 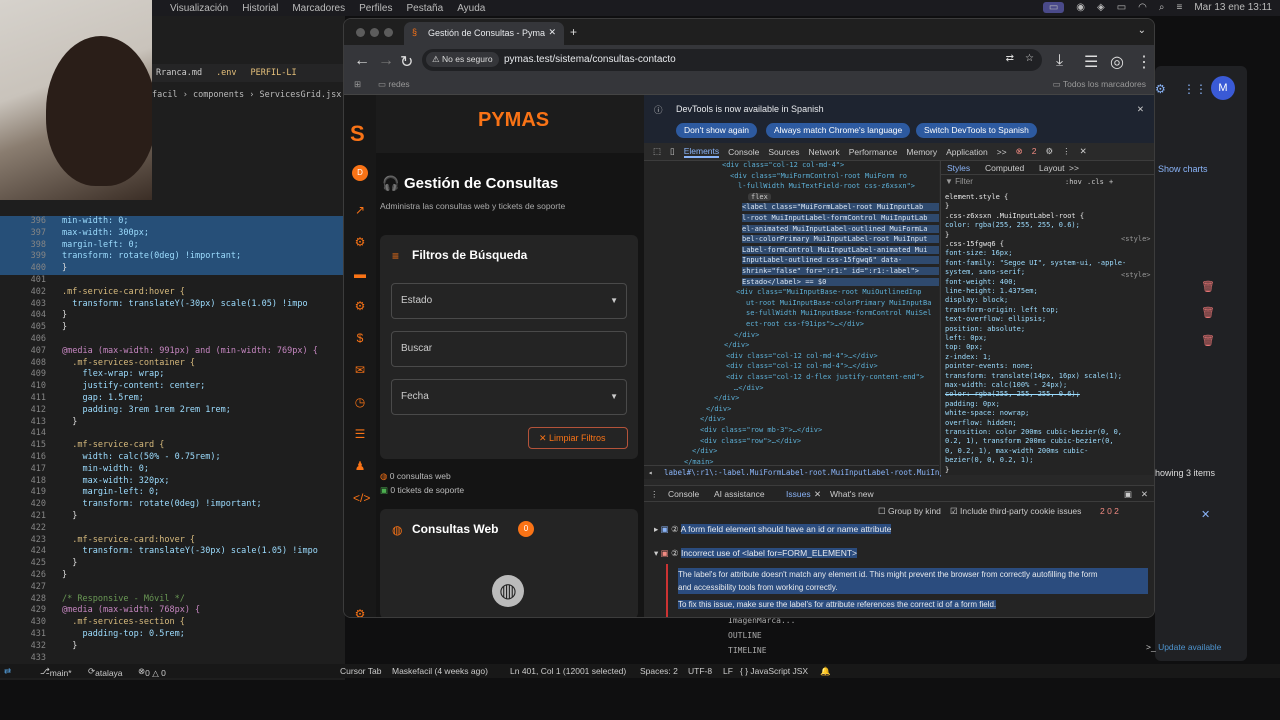 What do you see at coordinates (1005, 183) in the screenshot?
I see `styles-filter-input: ▼ Filter` at bounding box center [1005, 183].